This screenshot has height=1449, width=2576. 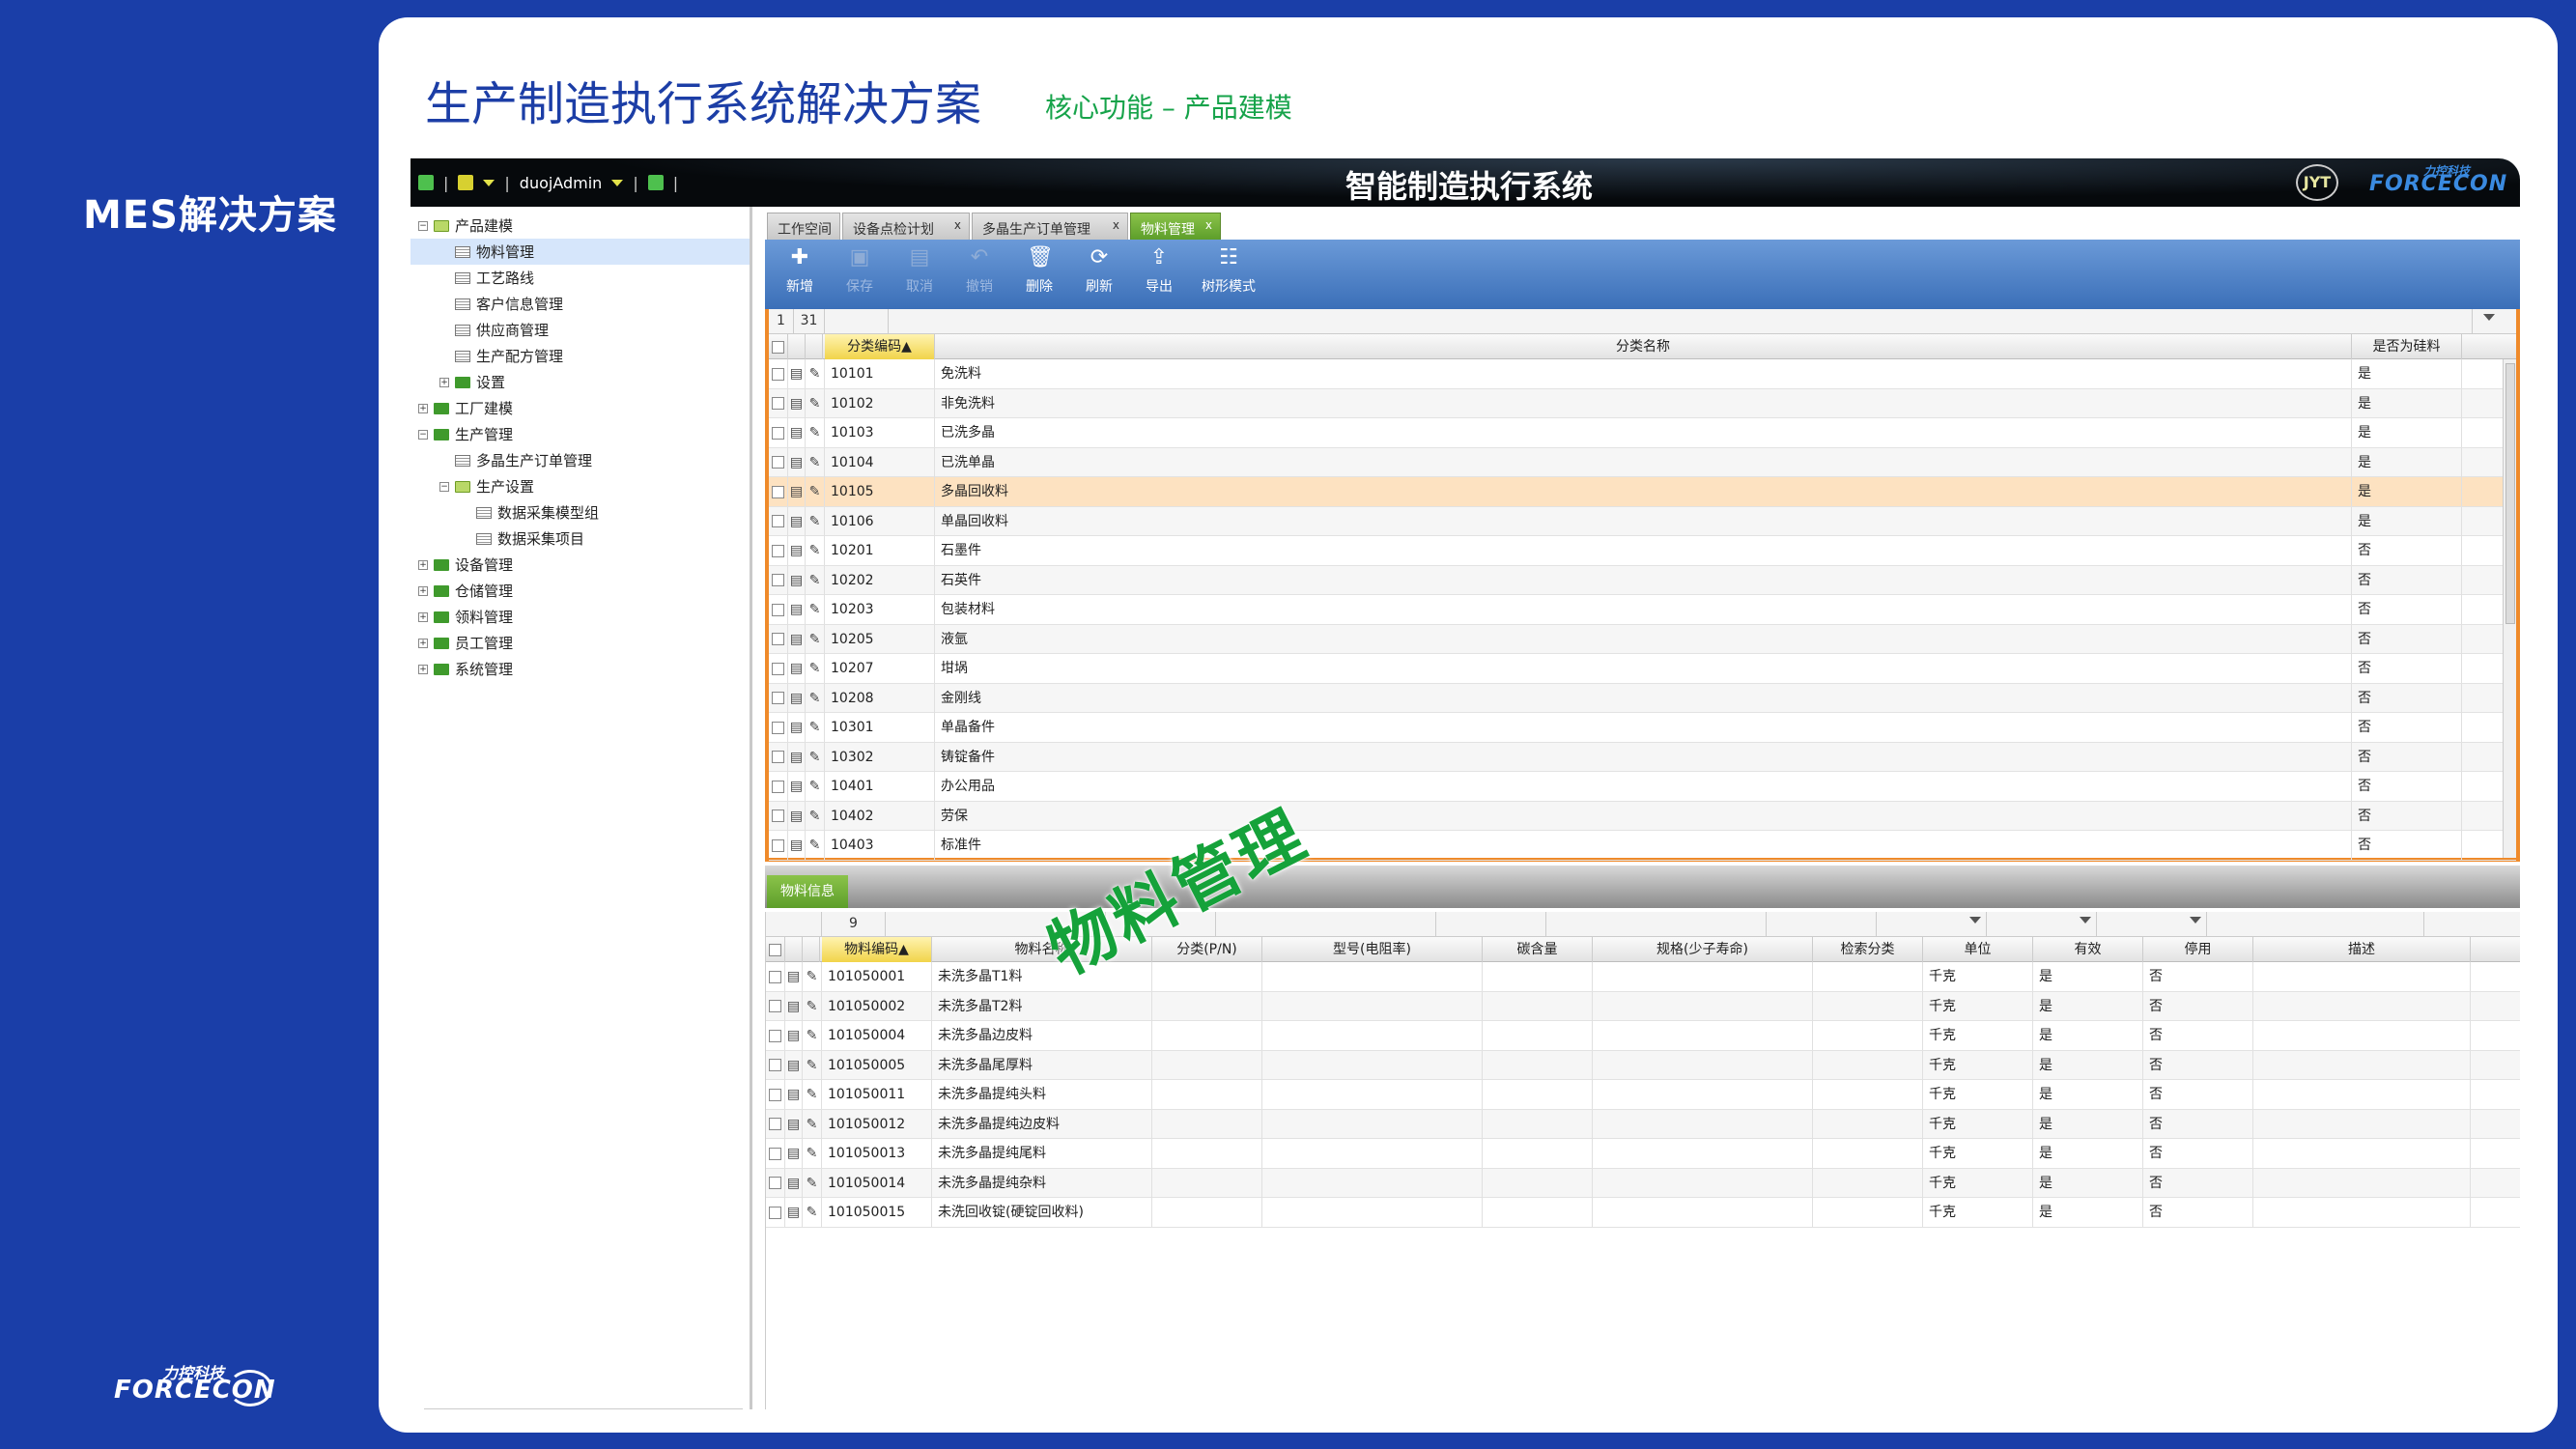 What do you see at coordinates (580, 304) in the screenshot?
I see `tree-node: 客户信息管理` at bounding box center [580, 304].